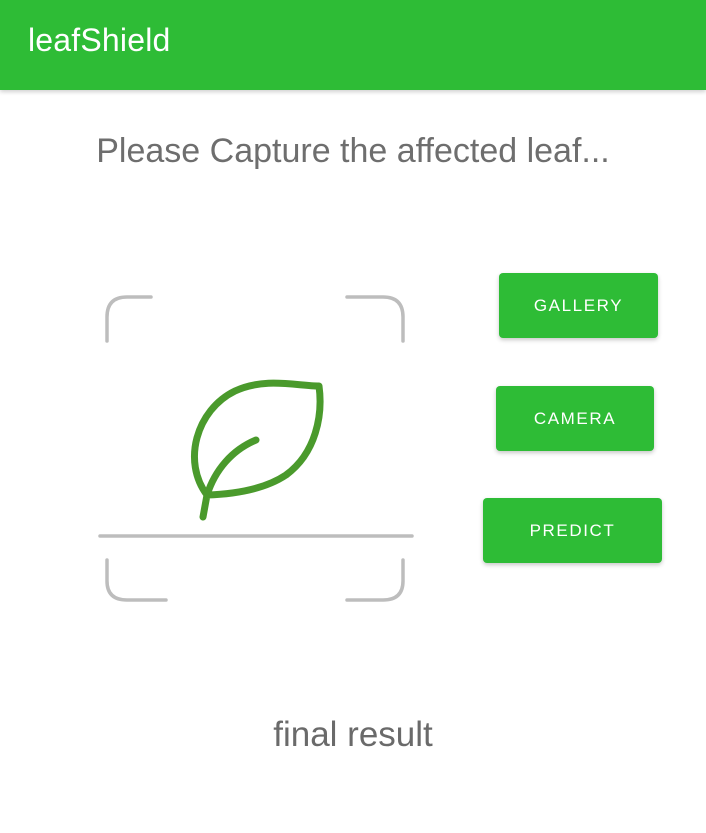 The height and width of the screenshot is (833, 706). What do you see at coordinates (353, 734) in the screenshot?
I see `result-text: final result` at bounding box center [353, 734].